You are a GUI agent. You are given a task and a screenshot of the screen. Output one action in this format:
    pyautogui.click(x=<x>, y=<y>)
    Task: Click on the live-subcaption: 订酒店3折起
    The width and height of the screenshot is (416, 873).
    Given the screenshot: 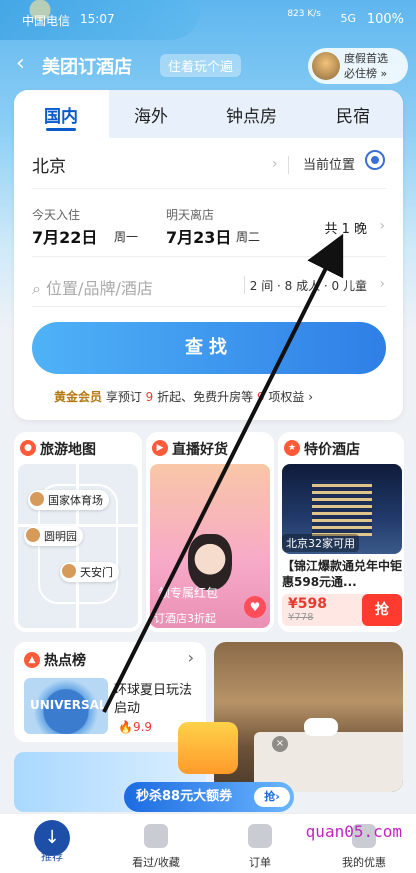 What is the action you would take?
    pyautogui.click(x=185, y=618)
    